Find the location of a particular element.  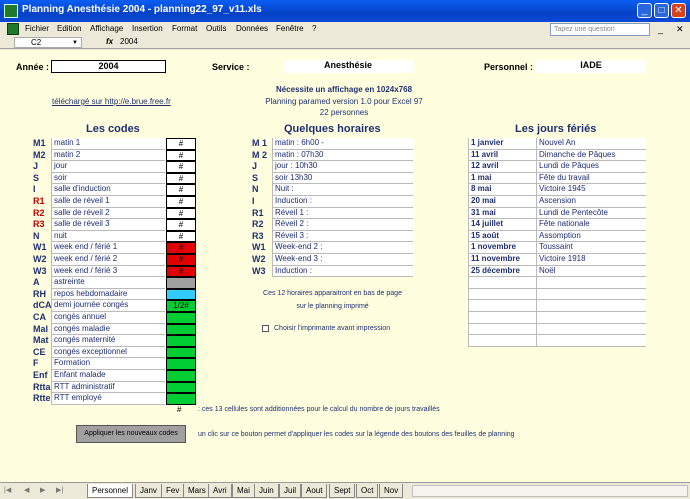

workbook-close-button: ✕ is located at coordinates (680, 29).